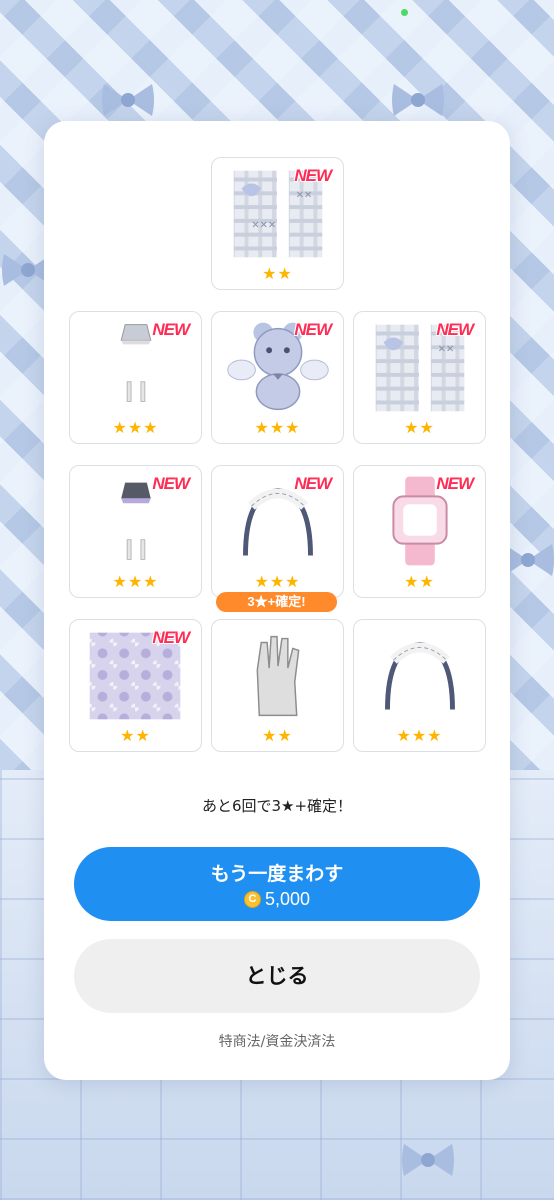 The image size is (554, 1200). What do you see at coordinates (277, 806) in the screenshot?
I see `guarantee-countdown-text: あと6回で3★+確定！` at bounding box center [277, 806].